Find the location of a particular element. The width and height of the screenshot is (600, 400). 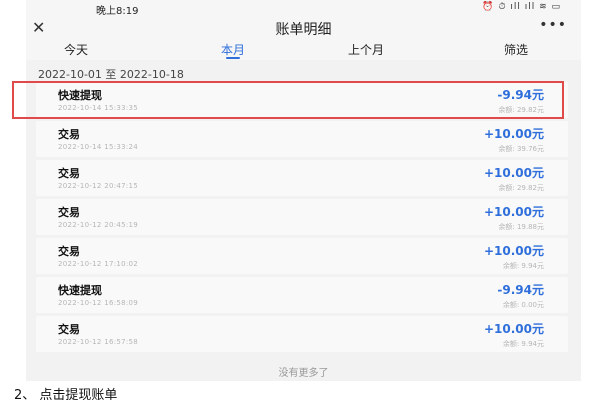

transaction-balance: 余额: 0.00元 is located at coordinates (523, 305).